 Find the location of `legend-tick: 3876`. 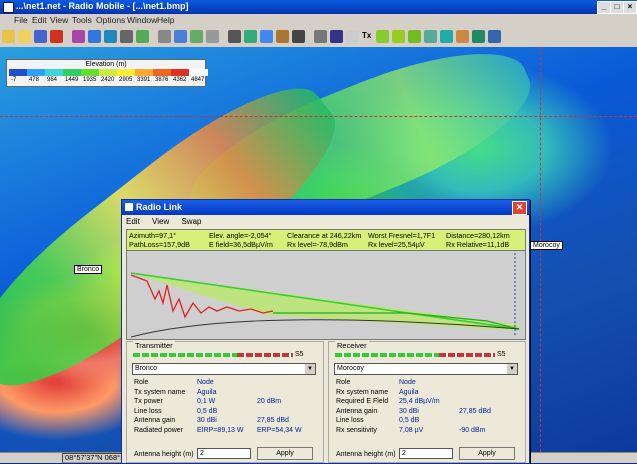

legend-tick: 3876 is located at coordinates (162, 80).